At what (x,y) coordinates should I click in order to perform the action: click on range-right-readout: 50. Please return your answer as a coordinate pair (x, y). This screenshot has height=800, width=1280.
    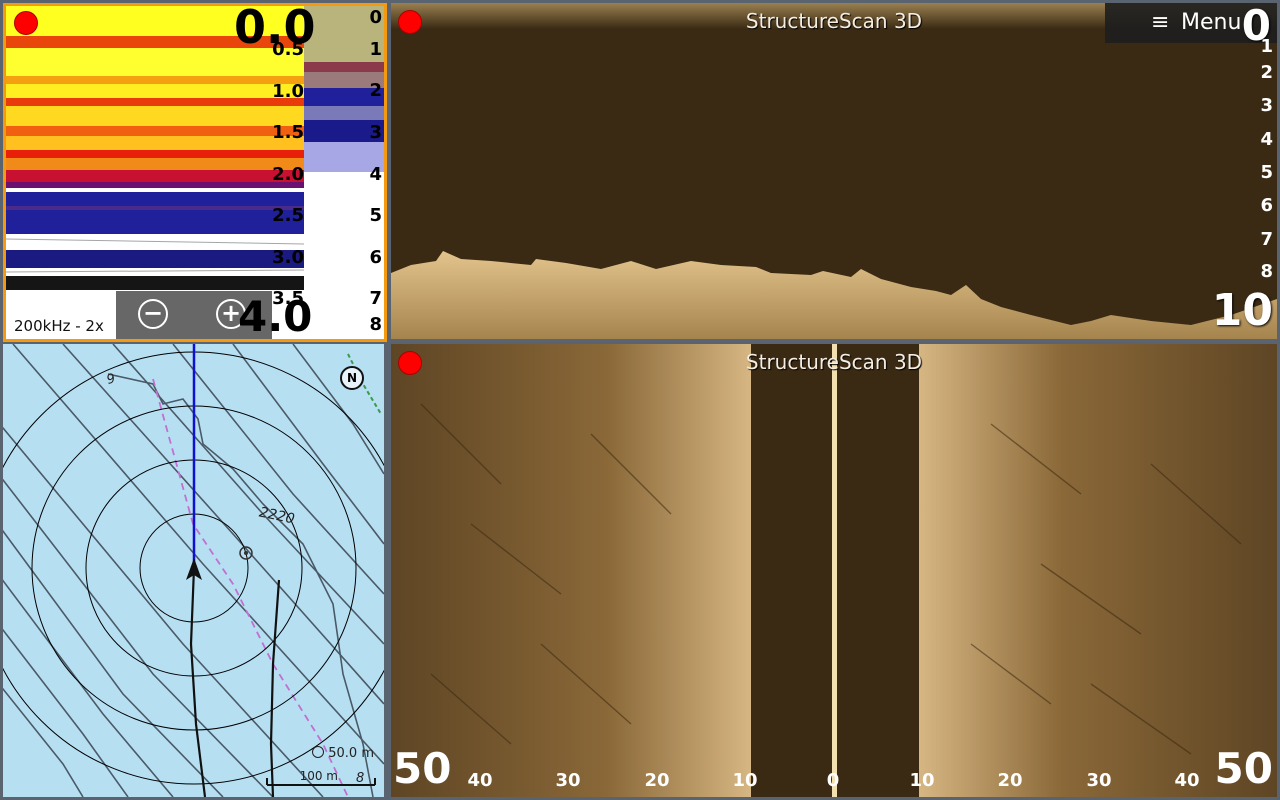
    Looking at the image, I should click on (1243, 768).